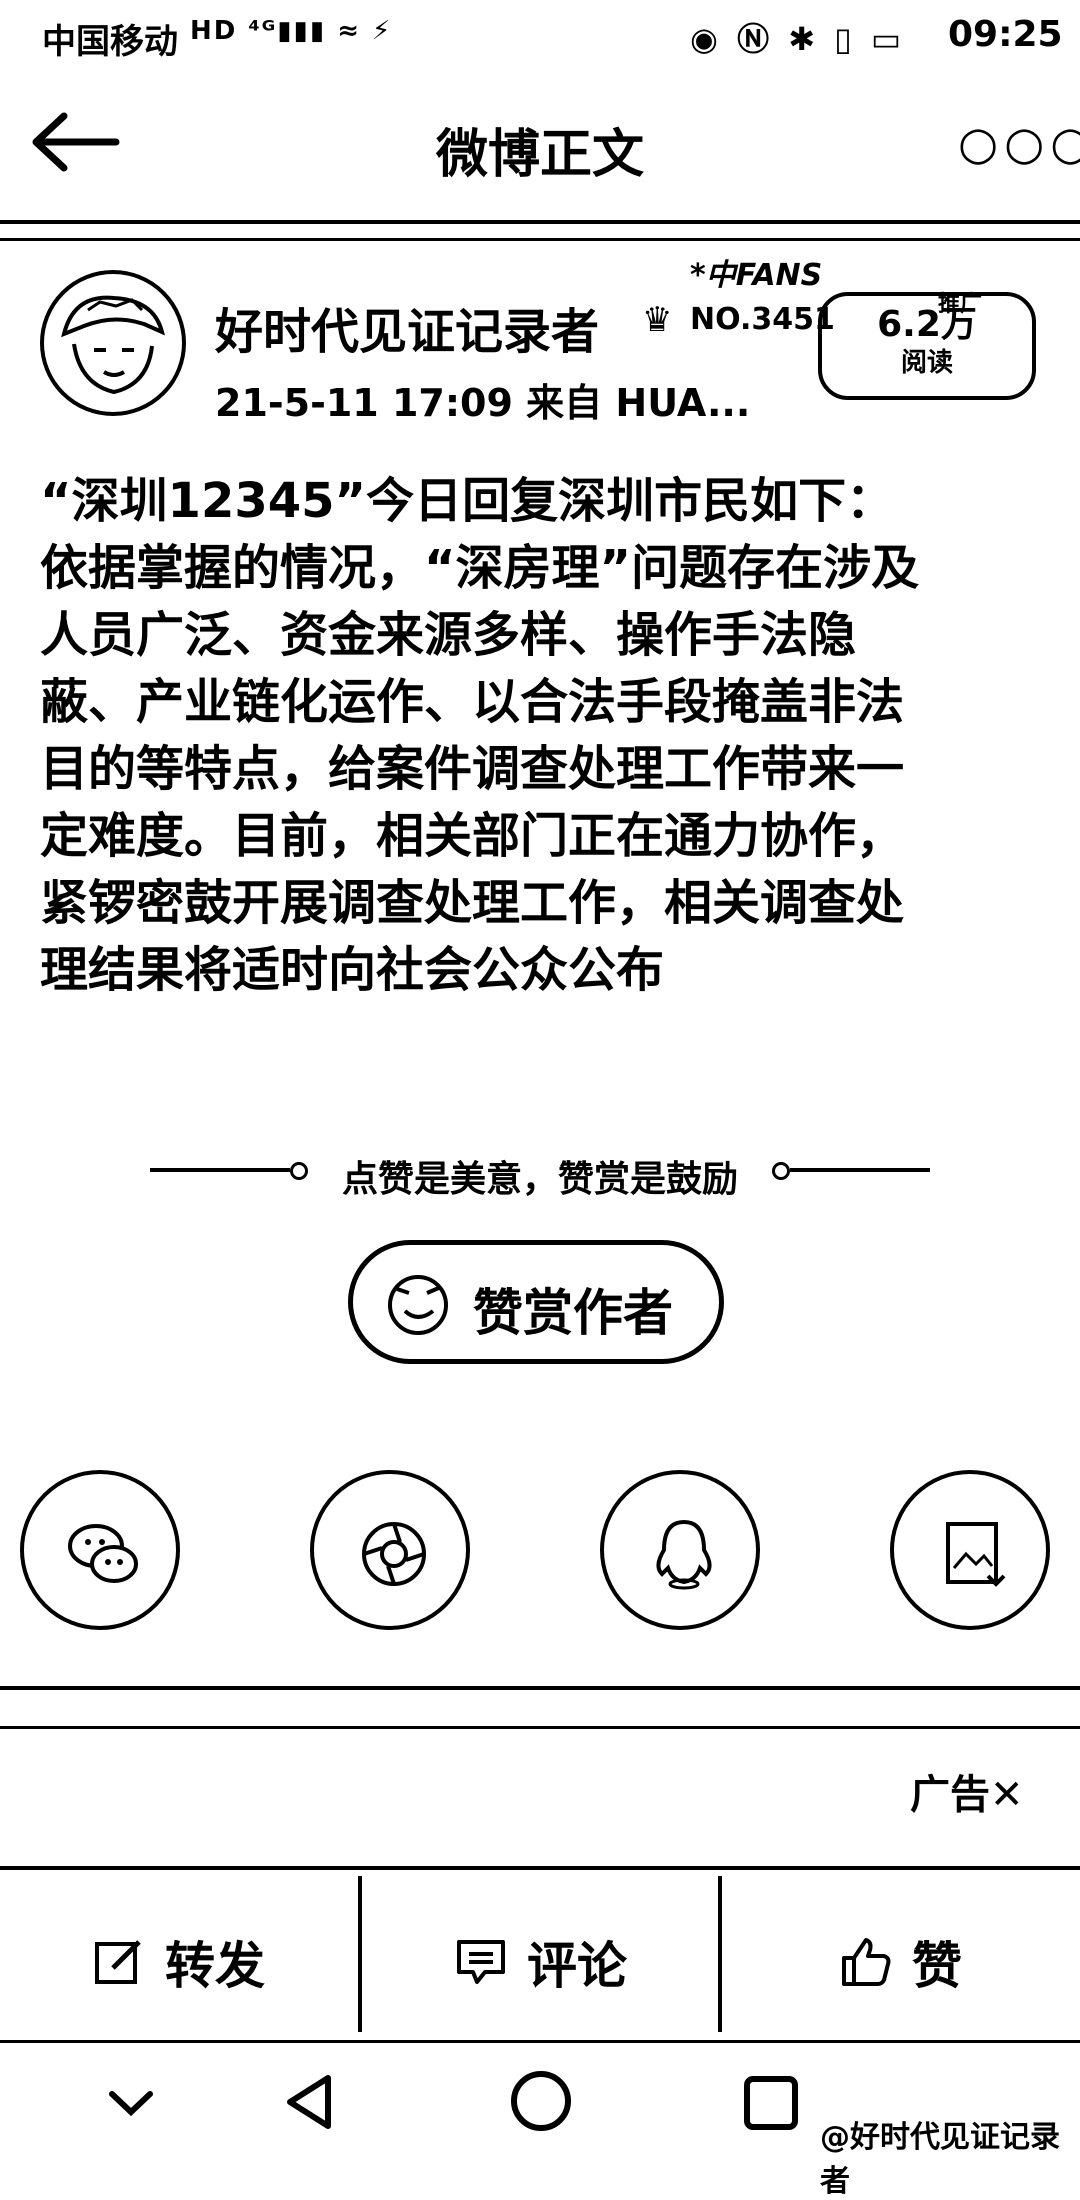 The image size is (1080, 2200). I want to click on save-image-icon, so click(976, 1554).